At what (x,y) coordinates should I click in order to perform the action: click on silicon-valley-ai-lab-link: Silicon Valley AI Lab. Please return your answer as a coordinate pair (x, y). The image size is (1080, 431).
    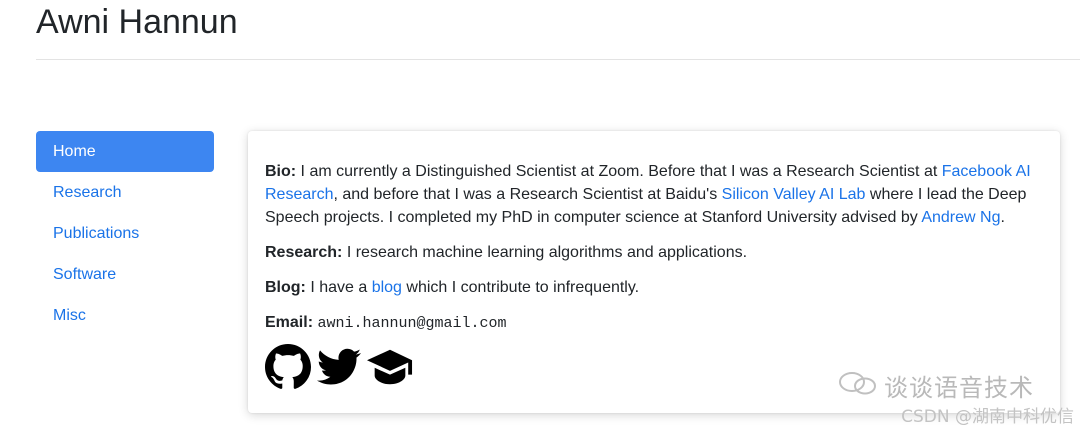
    Looking at the image, I should click on (794, 194).